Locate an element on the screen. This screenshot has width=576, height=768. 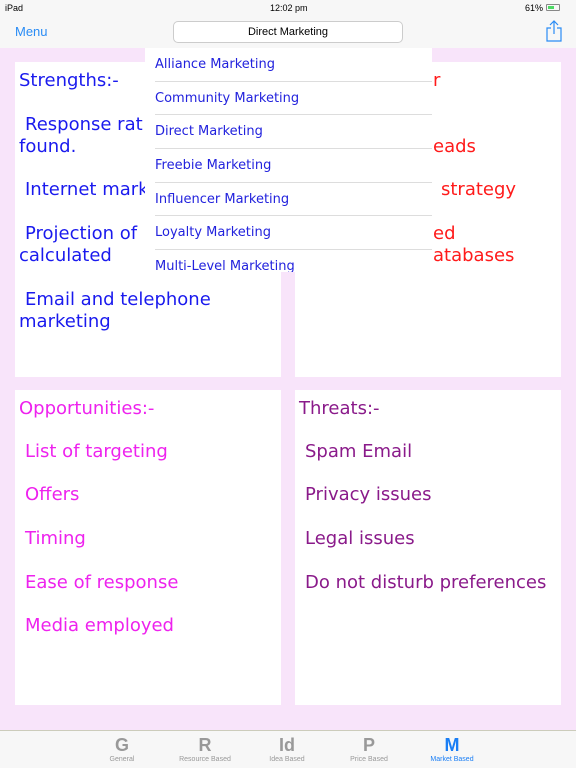
tab-icon: P is located at coordinates (368, 745).